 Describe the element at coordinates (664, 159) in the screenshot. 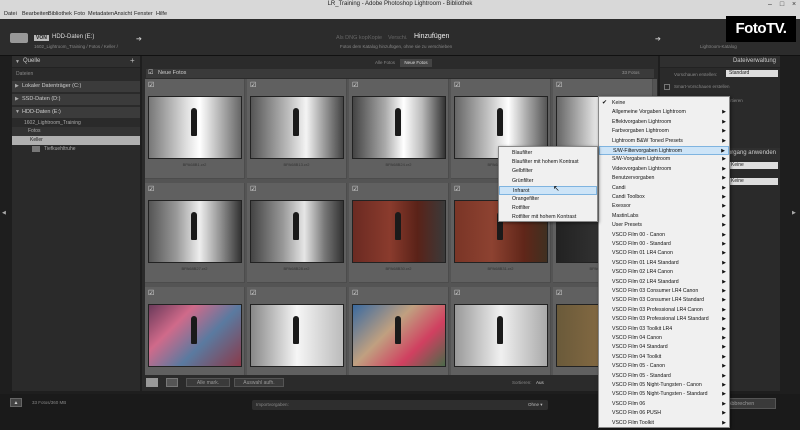

I see `preset-menu-item: S/W-Vorgaben Lightroom ▶` at that location.